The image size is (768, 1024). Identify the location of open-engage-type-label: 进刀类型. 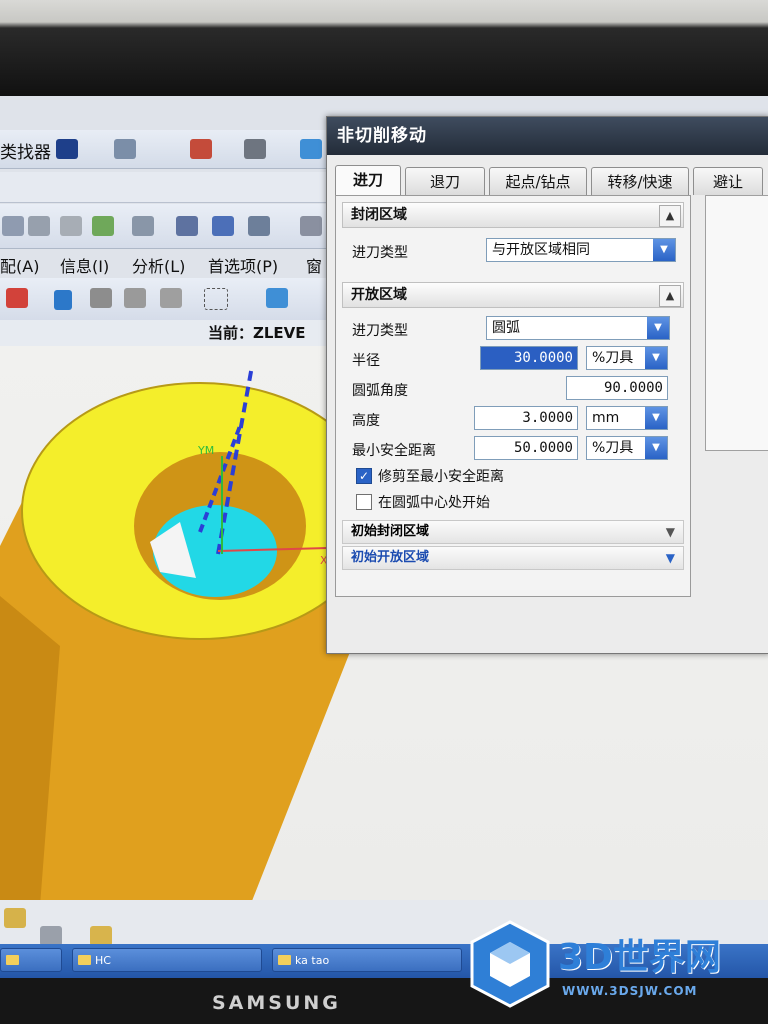
(380, 331).